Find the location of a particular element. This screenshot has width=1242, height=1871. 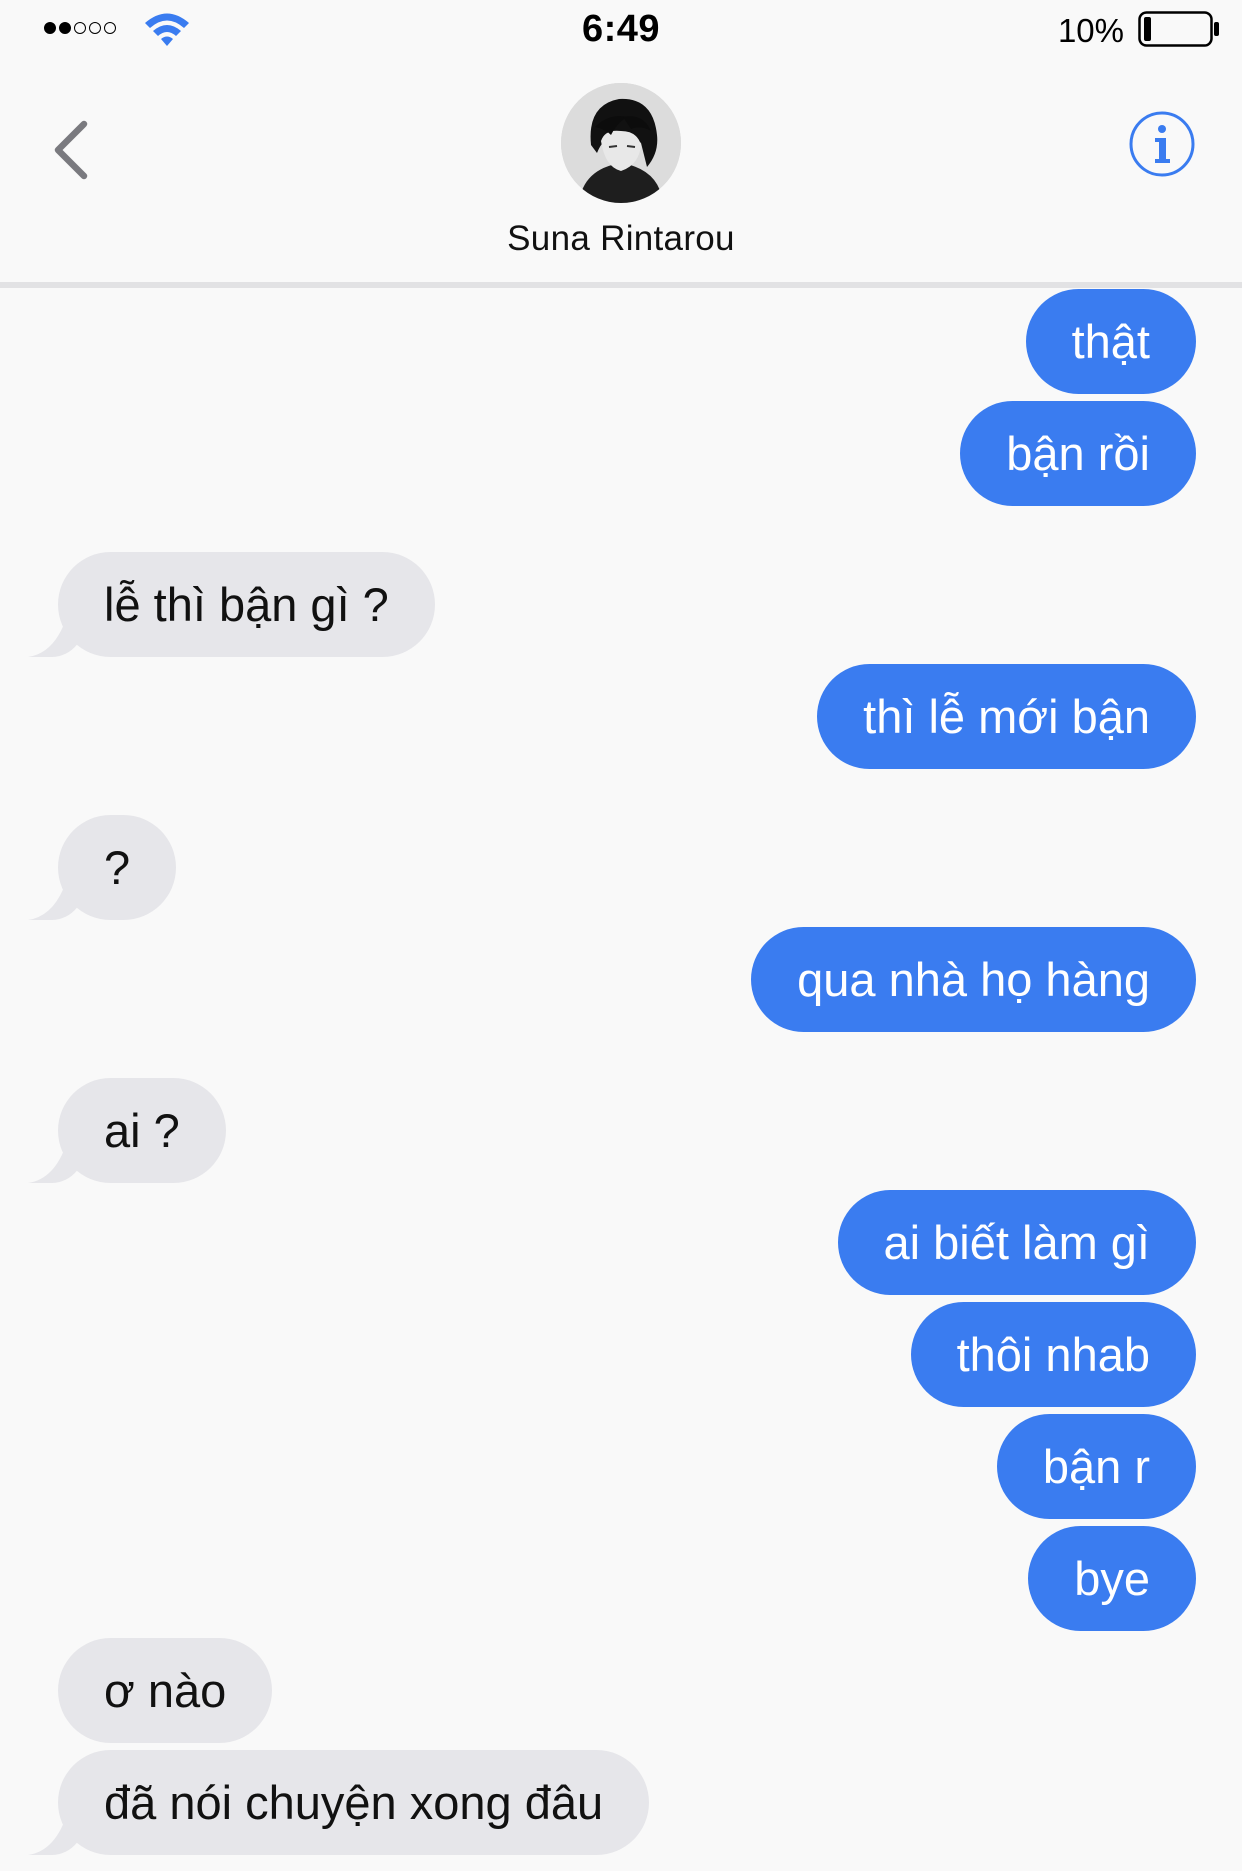

sent-message: bye is located at coordinates (1112, 1578).